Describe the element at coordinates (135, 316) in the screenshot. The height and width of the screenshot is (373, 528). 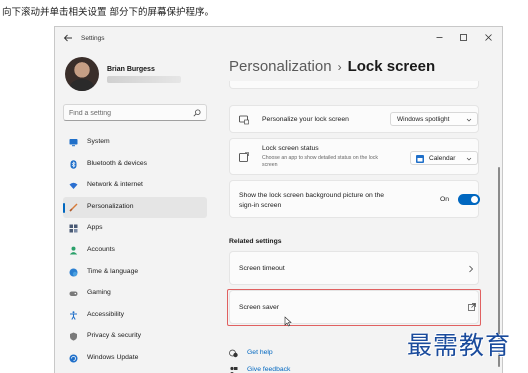
I see `sidebar-item-accessibility: Accessibility` at that location.